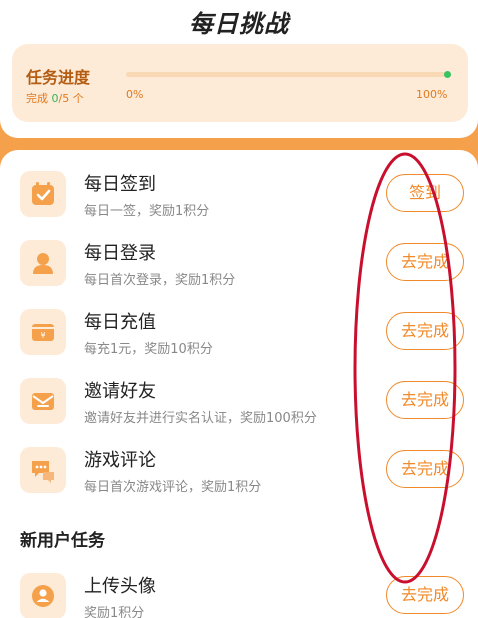  Describe the element at coordinates (288, 74) in the screenshot. I see `progress-bar` at that location.